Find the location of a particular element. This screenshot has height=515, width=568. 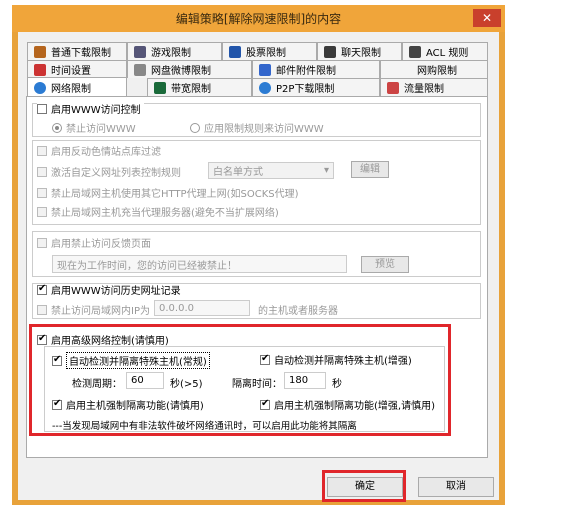

feedback-enable-checkbox is located at coordinates (42, 242).